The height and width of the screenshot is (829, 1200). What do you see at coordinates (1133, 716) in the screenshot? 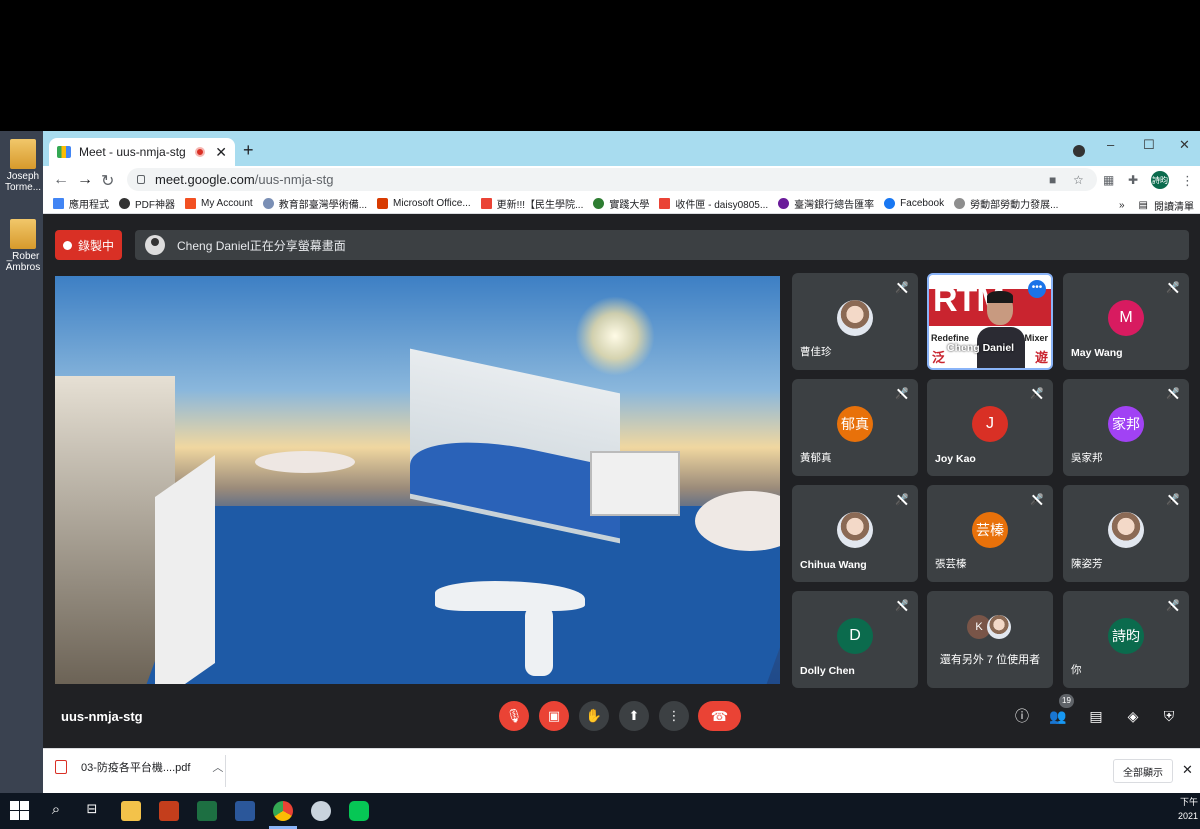
I see `activities-icon: ◈` at bounding box center [1133, 716].